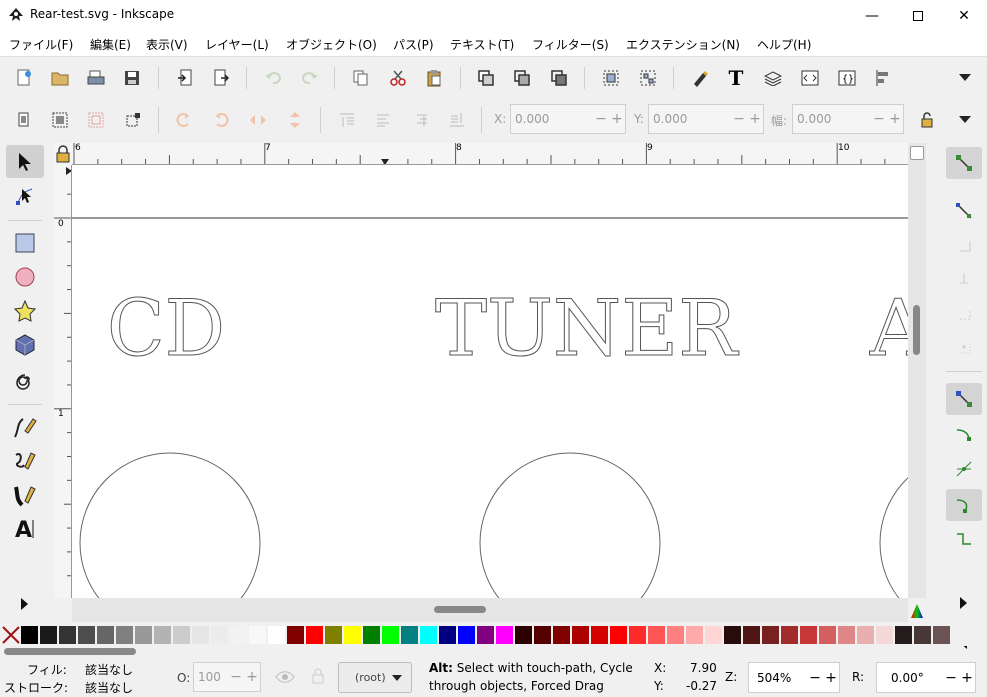 The image size is (987, 697). Describe the element at coordinates (221, 78) in the screenshot. I see `export-button` at that location.